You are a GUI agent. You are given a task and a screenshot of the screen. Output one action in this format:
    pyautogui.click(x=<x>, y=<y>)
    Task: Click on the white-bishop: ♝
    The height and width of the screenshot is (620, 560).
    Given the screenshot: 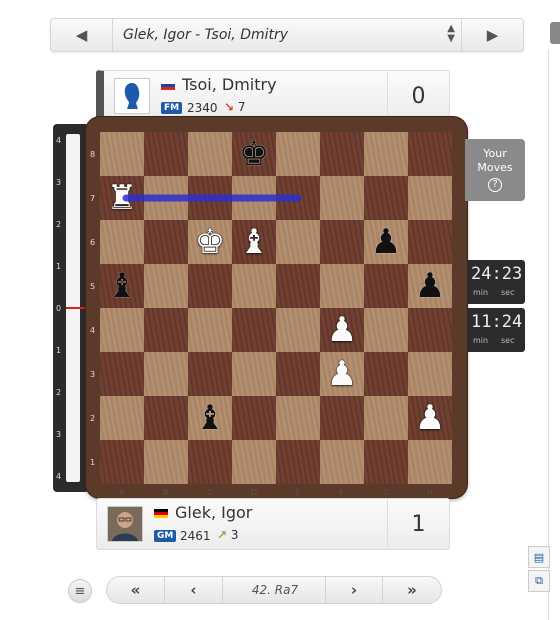 What is the action you would take?
    pyautogui.click(x=254, y=242)
    